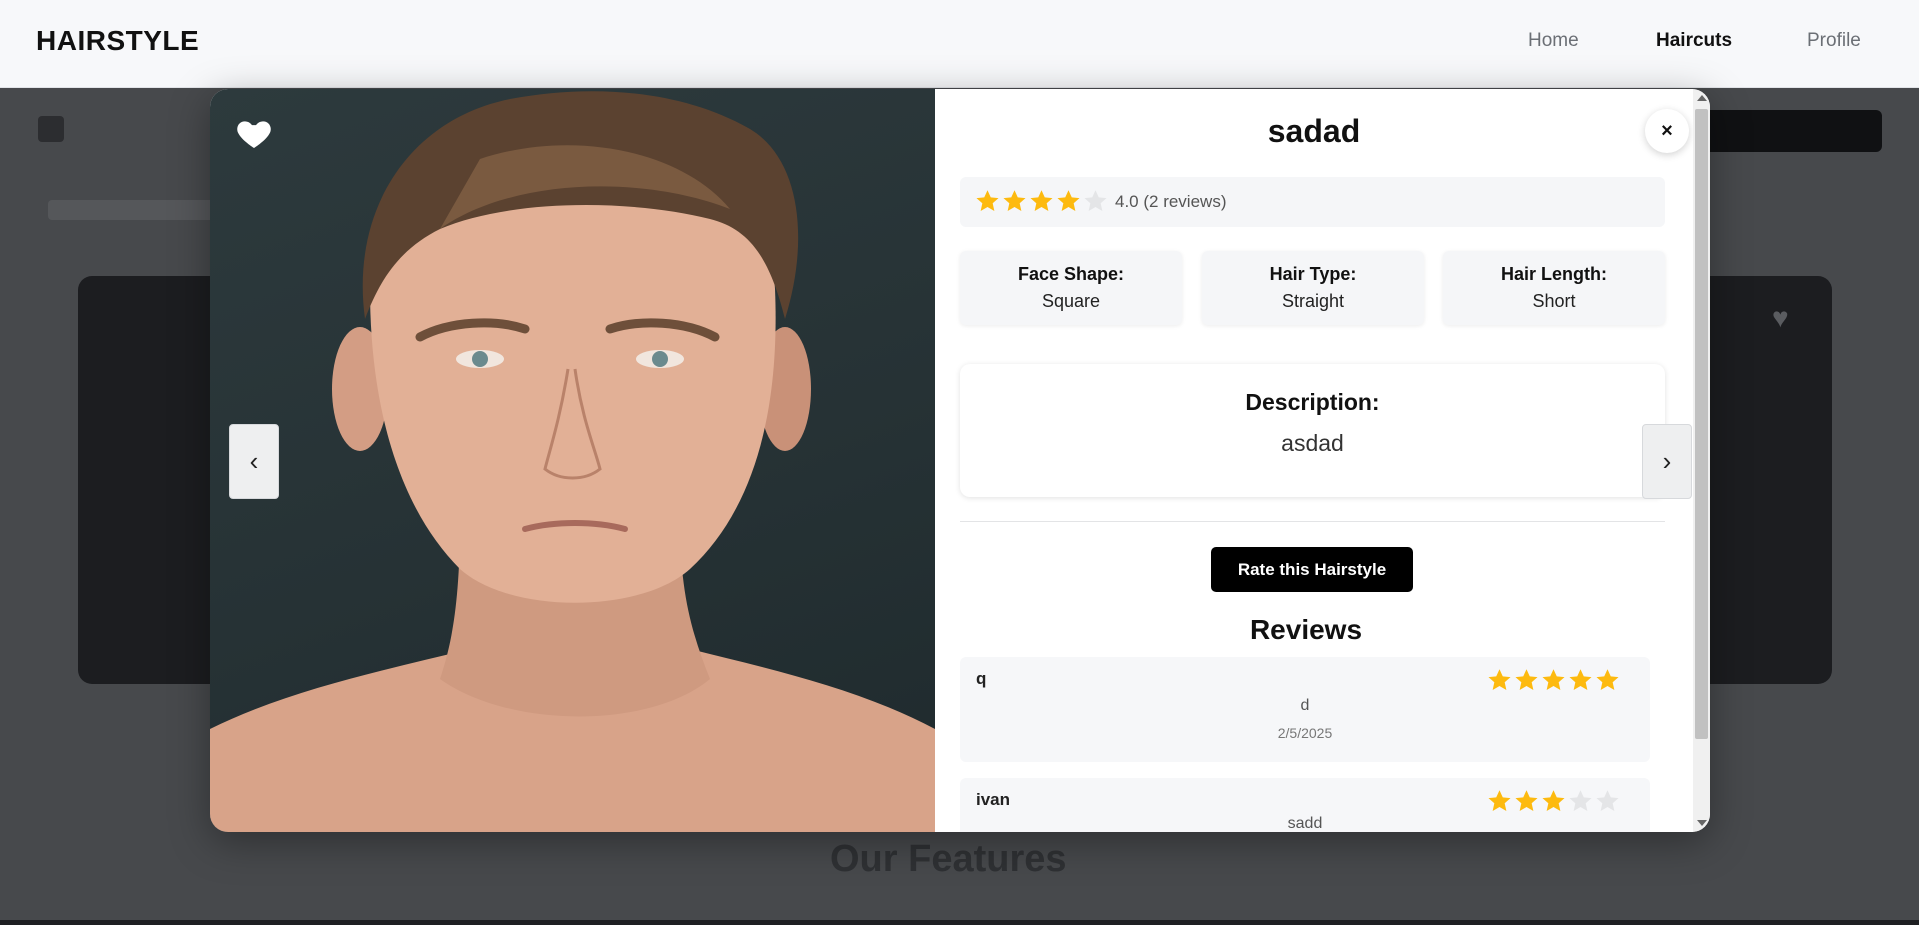  I want to click on previous-image-button: ‹, so click(254, 461).